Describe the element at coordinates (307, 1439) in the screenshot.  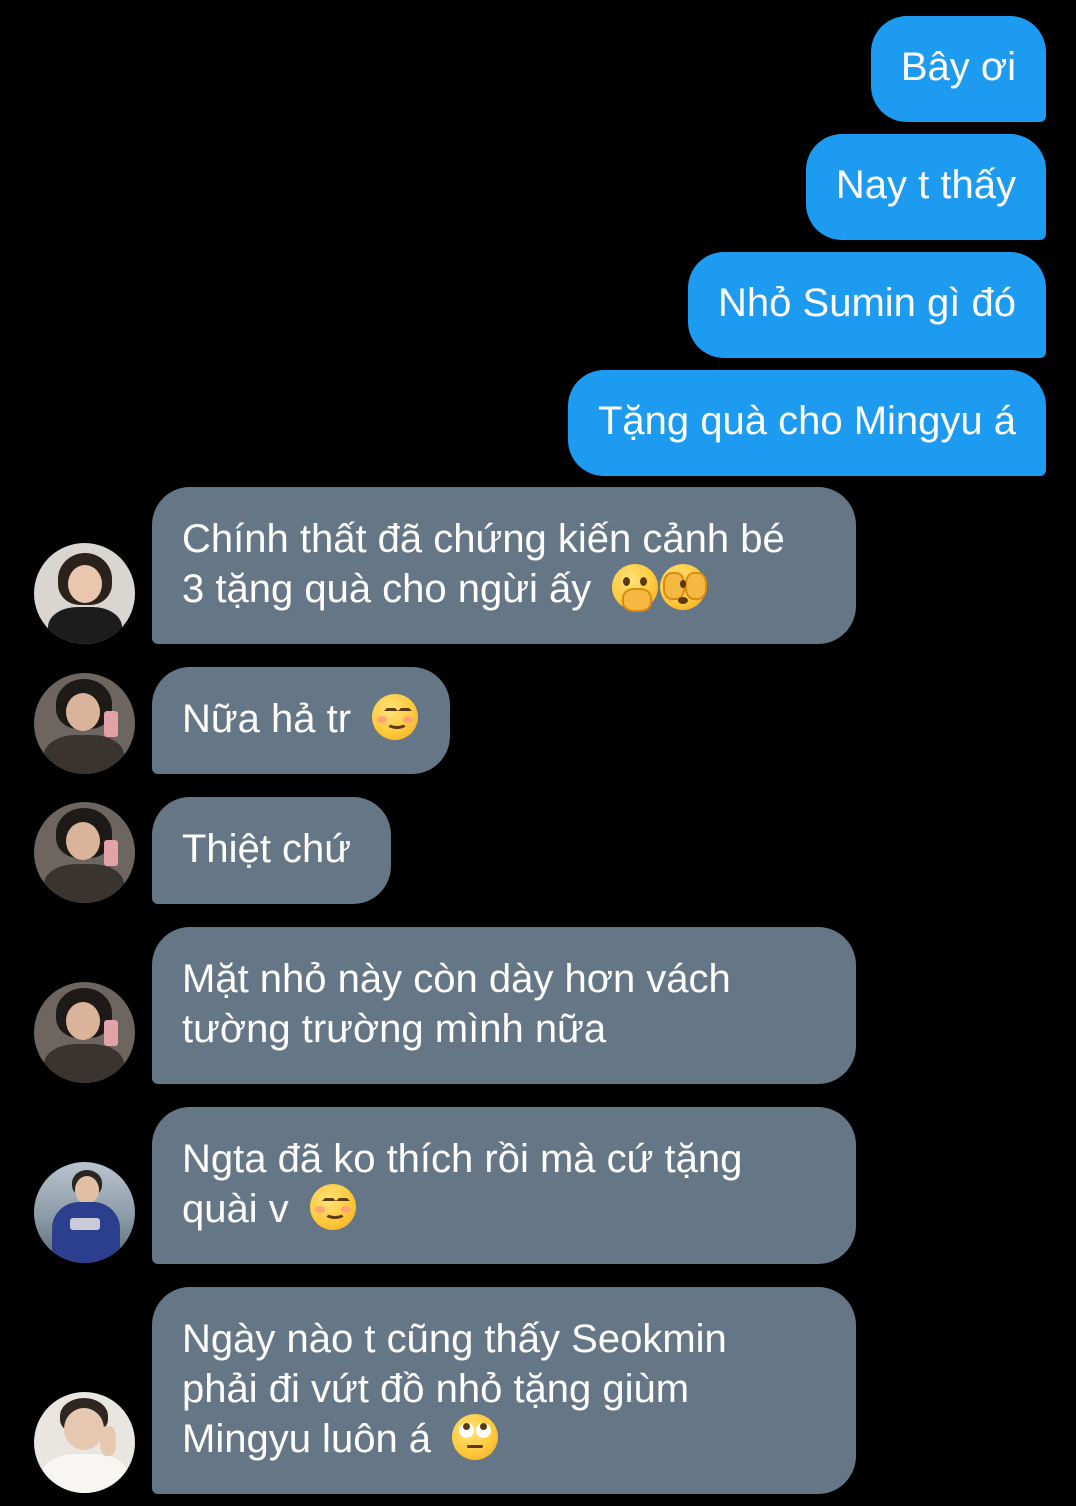
I see `message-text: Mingyu luôn á` at that location.